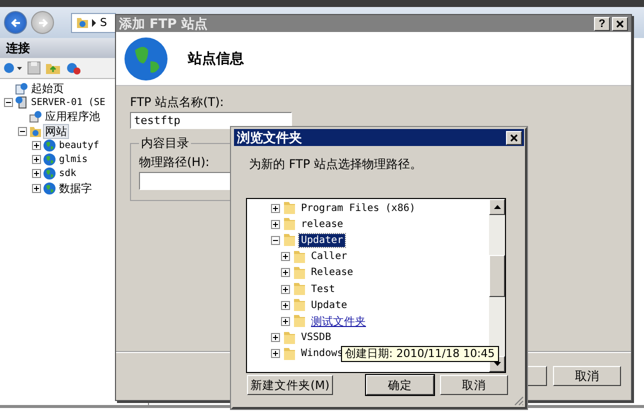 This screenshot has height=419, width=644. Describe the element at coordinates (68, 173) in the screenshot. I see `tree-item: sdk` at that location.